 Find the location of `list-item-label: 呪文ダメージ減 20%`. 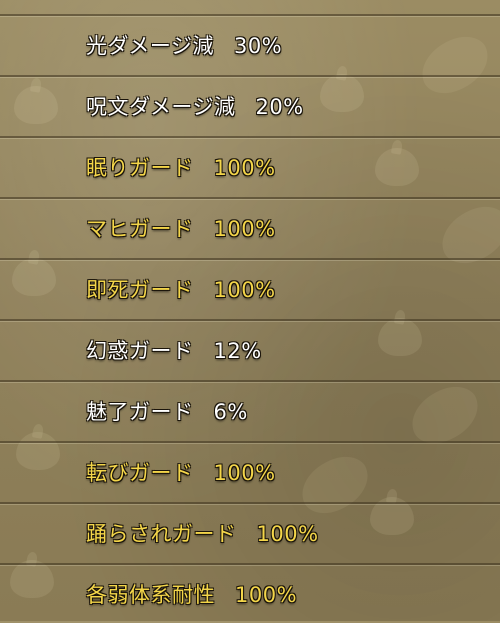

list-item-label: 呪文ダメージ減 20% is located at coordinates (195, 106).